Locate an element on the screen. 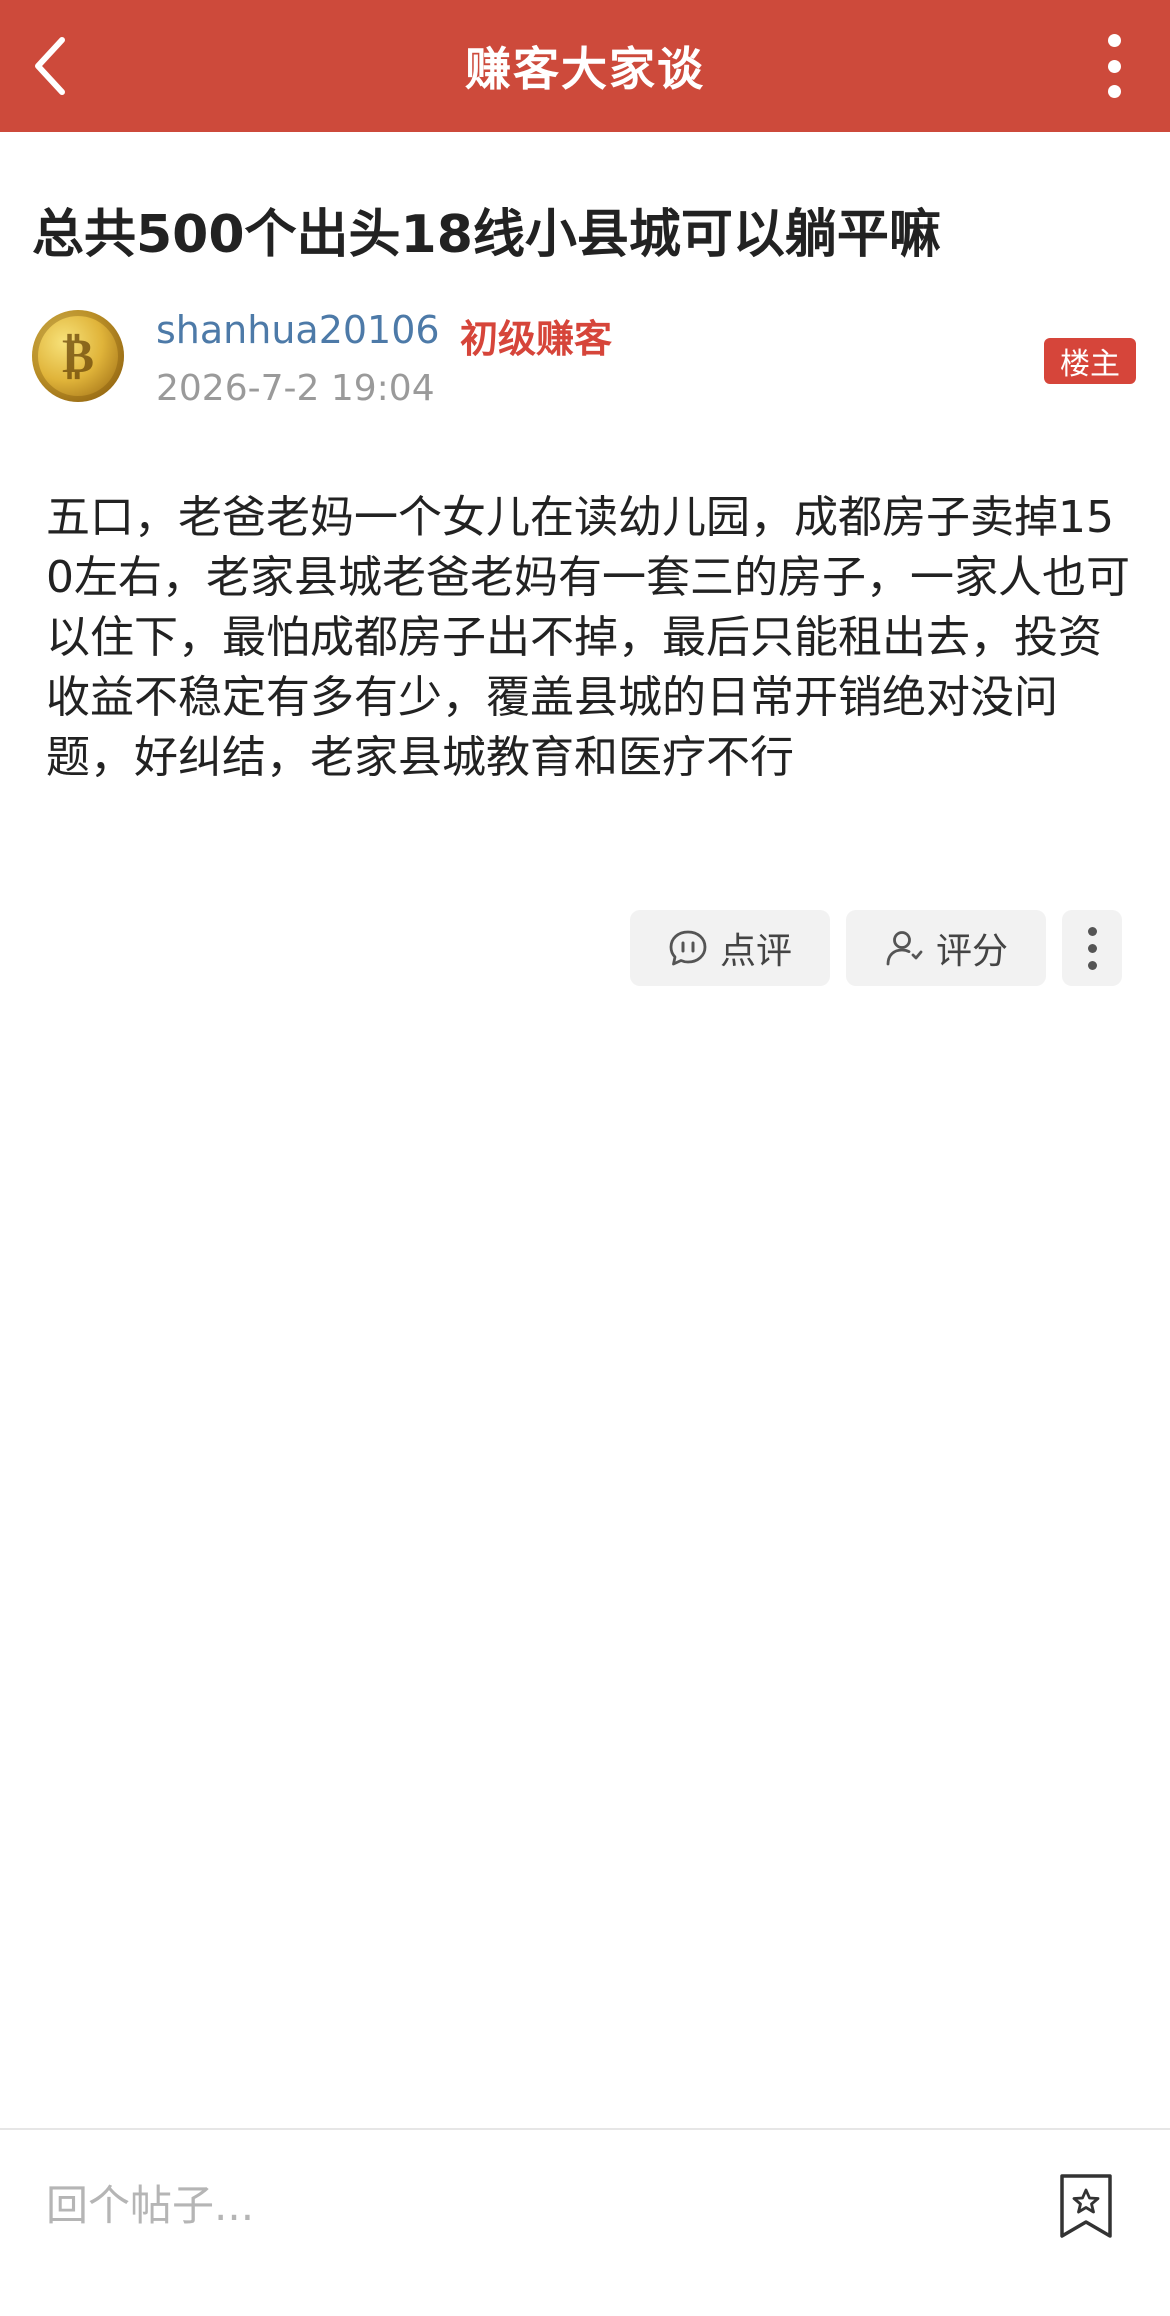 This screenshot has height=2316, width=1170. post-timestamp: 2026-7-2 19:04 is located at coordinates (295, 388).